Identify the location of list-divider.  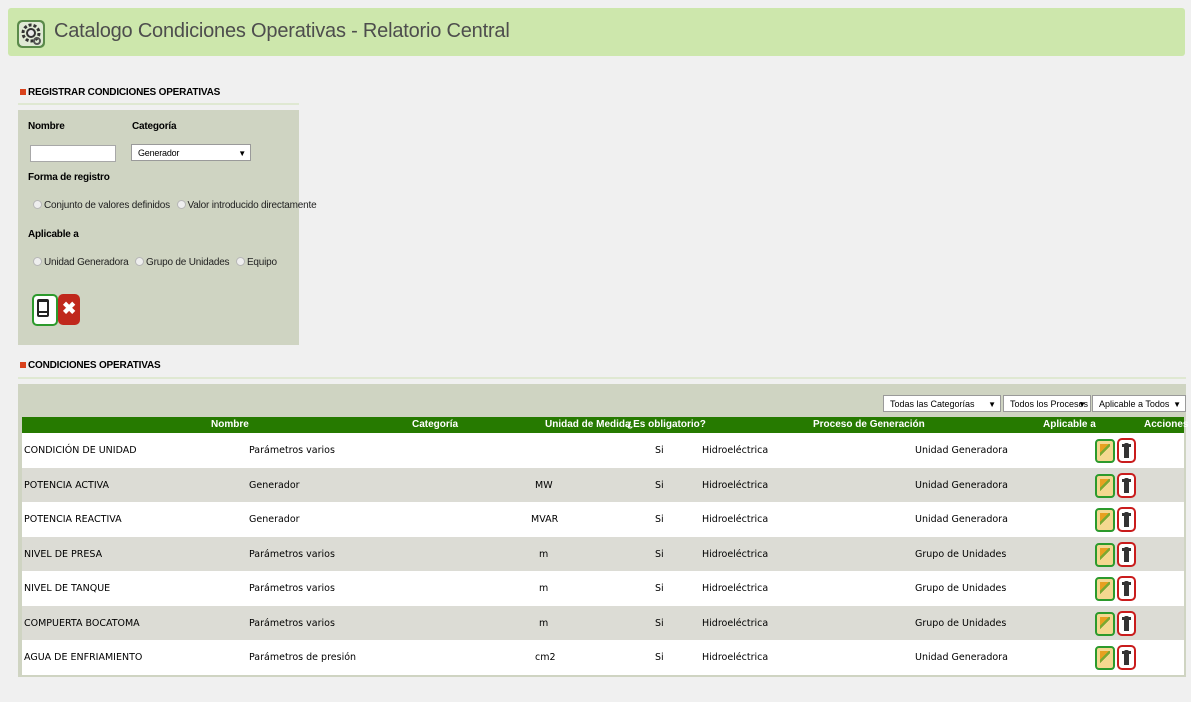
(602, 378).